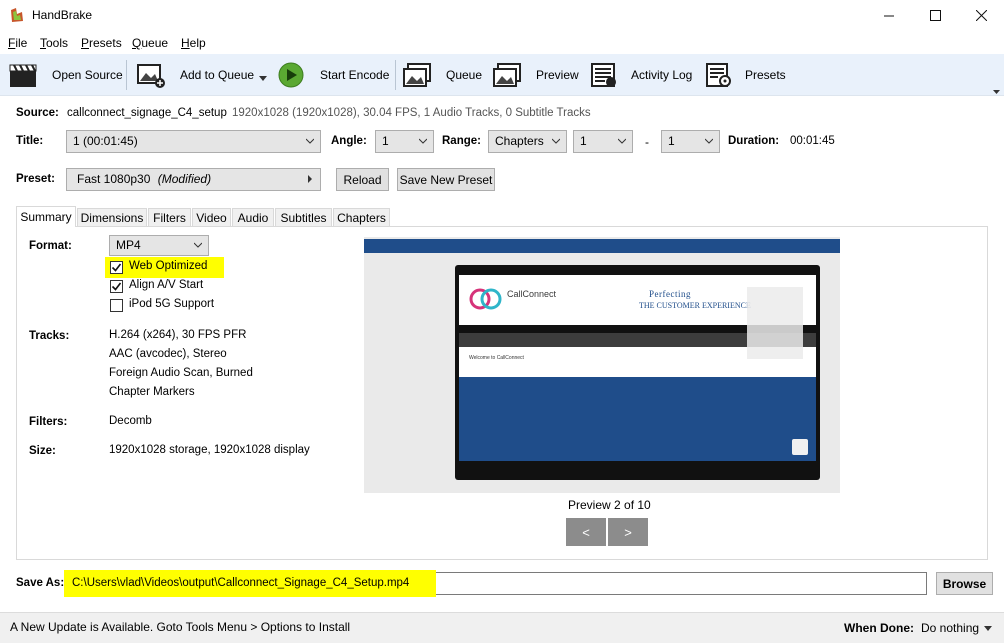 The width and height of the screenshot is (1004, 643). What do you see at coordinates (30, 141) in the screenshot?
I see `title-label: Title:` at bounding box center [30, 141].